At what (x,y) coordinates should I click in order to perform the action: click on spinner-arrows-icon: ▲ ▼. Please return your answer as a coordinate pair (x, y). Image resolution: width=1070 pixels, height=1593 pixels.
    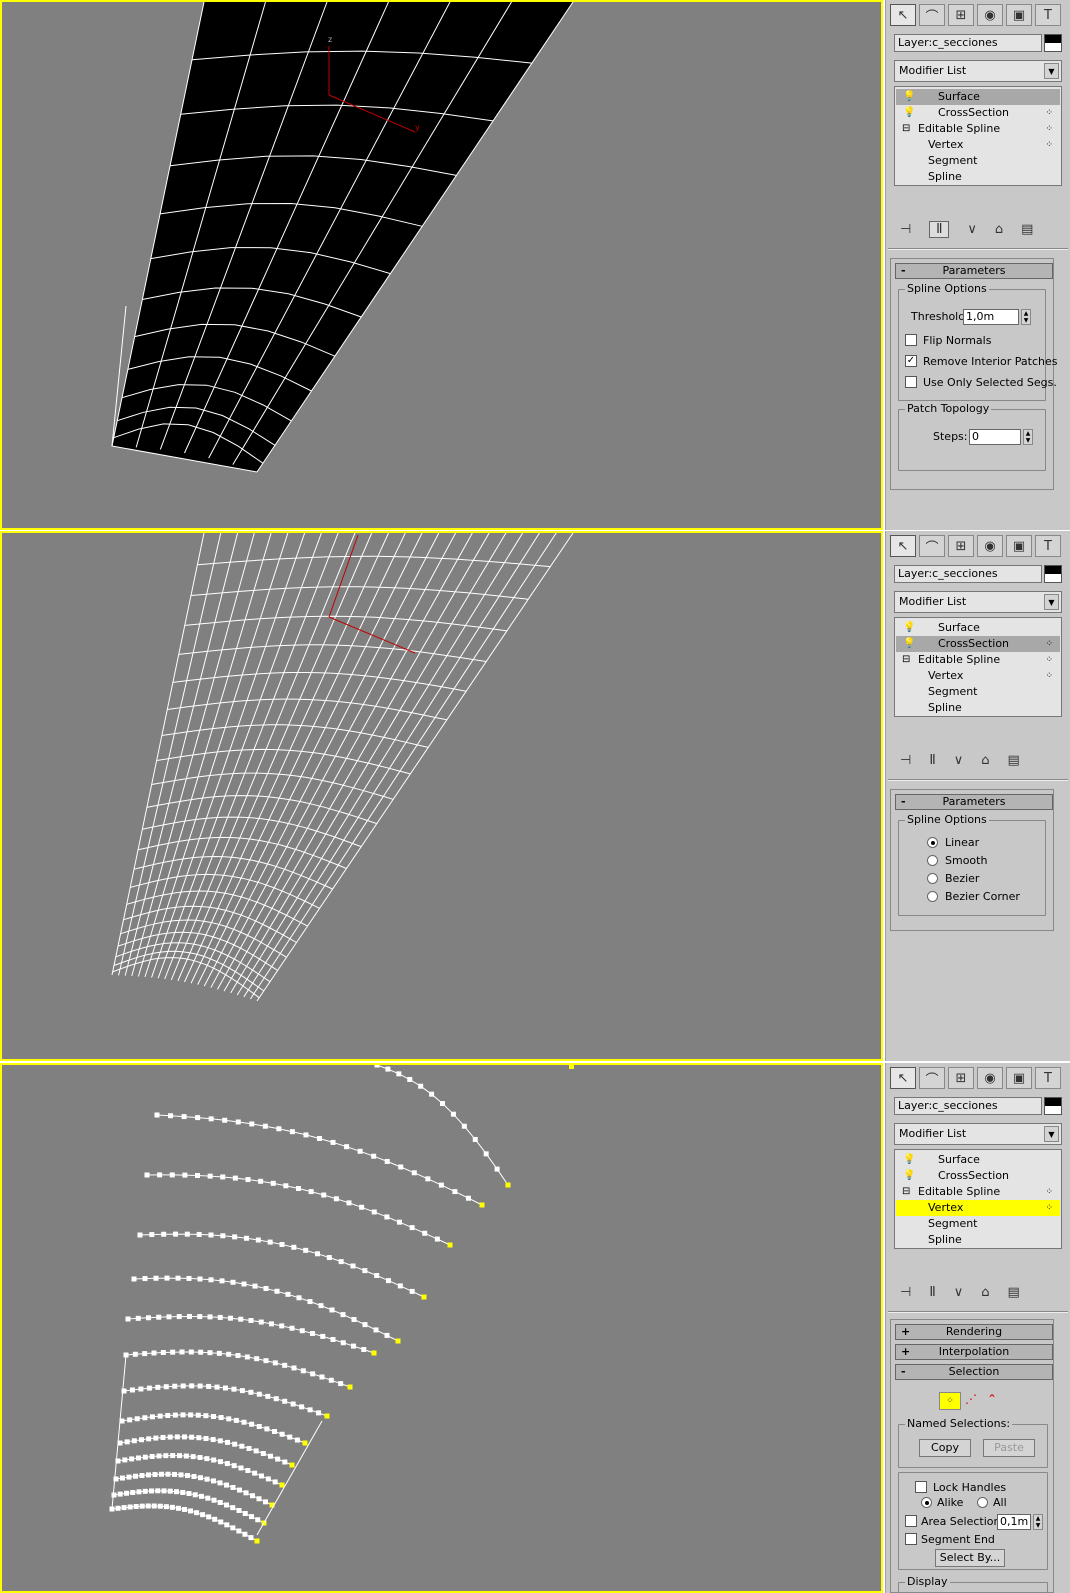
    Looking at the image, I should click on (1026, 317).